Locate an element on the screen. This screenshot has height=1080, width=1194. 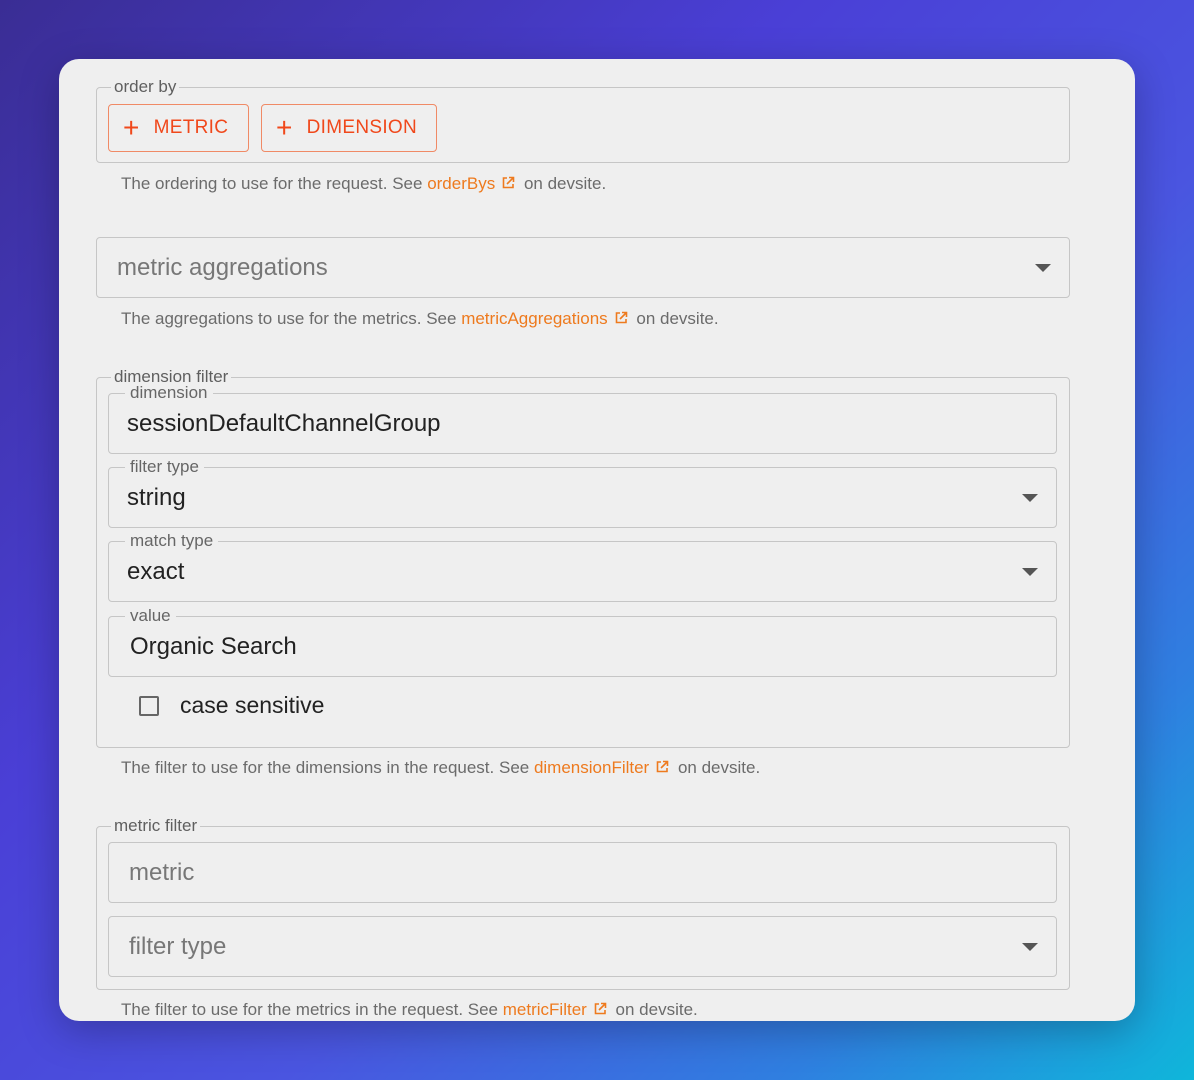
metric-field: metric is located at coordinates (582, 872).